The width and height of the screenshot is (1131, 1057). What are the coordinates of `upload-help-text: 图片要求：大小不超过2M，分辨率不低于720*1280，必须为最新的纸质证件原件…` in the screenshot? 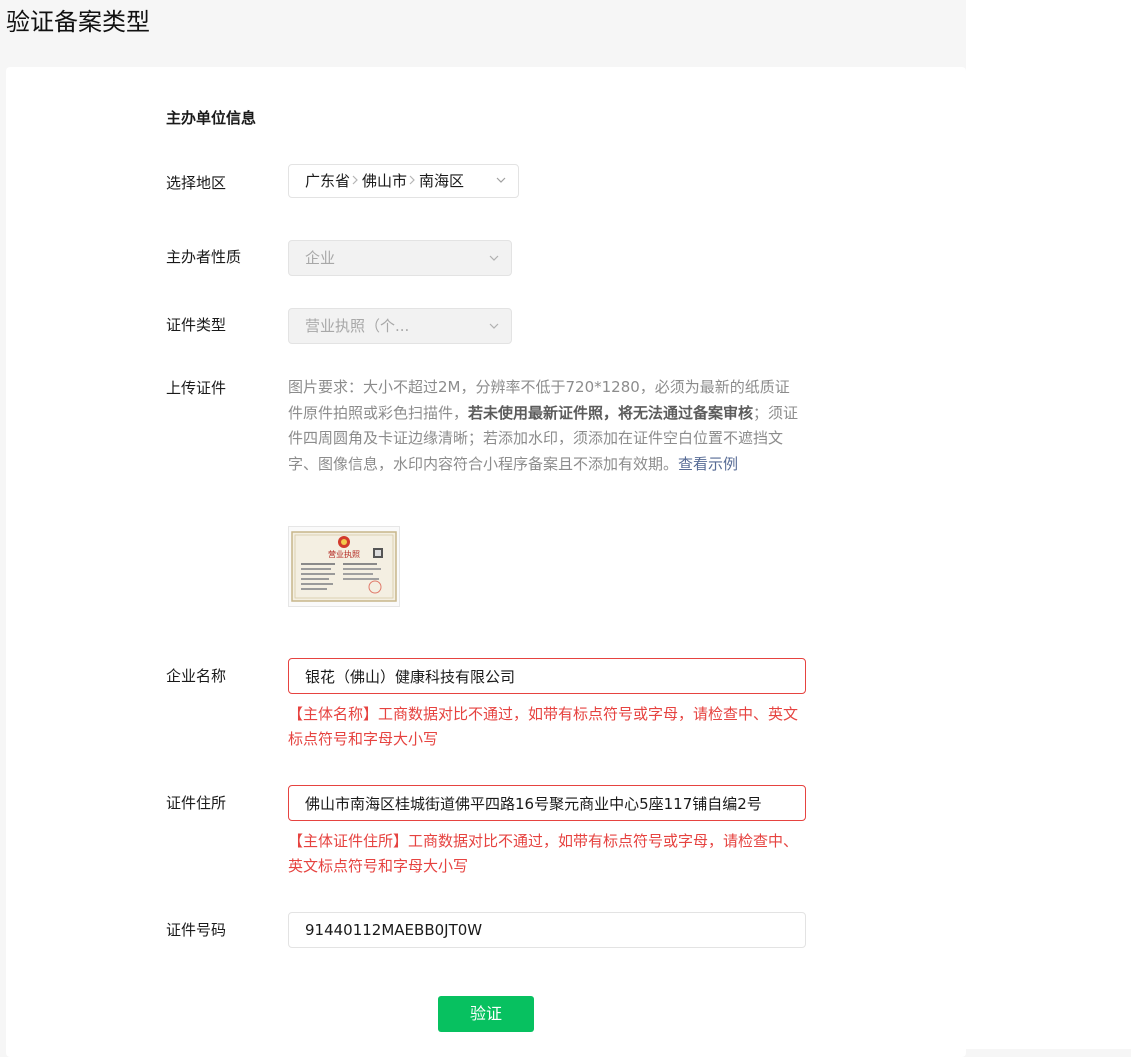 It's located at (546, 426).